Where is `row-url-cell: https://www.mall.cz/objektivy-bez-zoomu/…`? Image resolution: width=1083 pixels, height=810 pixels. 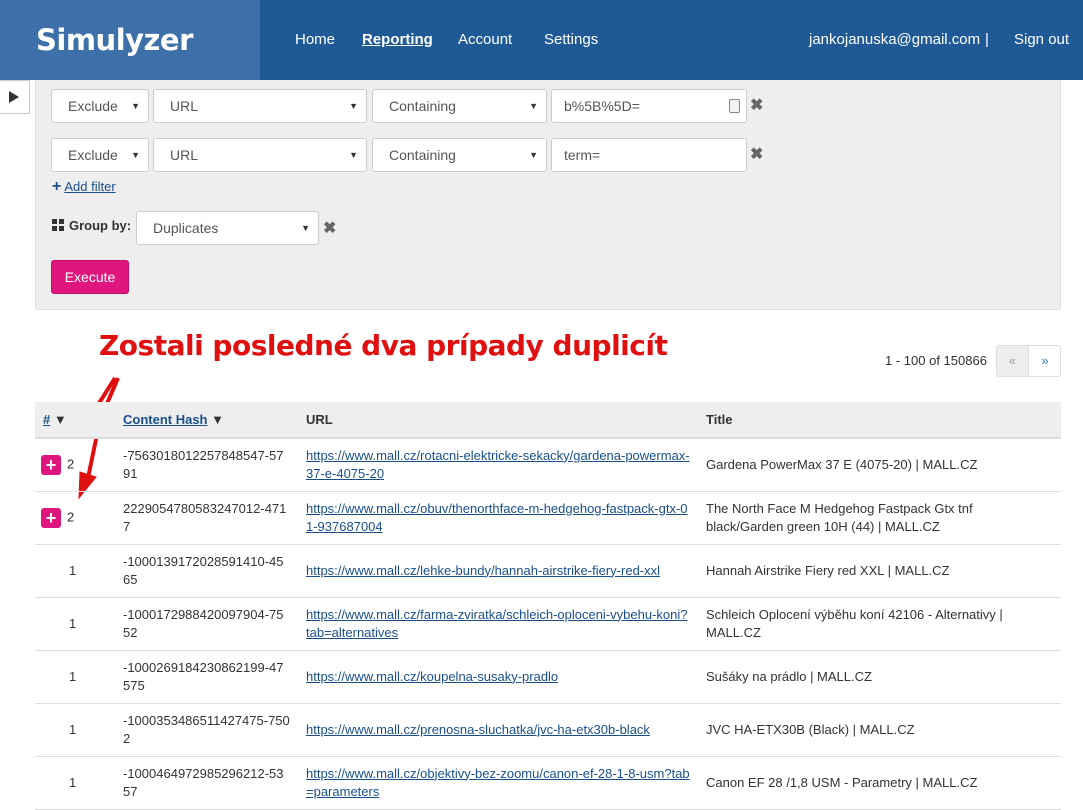 row-url-cell: https://www.mall.cz/objektivy-bez-zoomu/… is located at coordinates (498, 783).